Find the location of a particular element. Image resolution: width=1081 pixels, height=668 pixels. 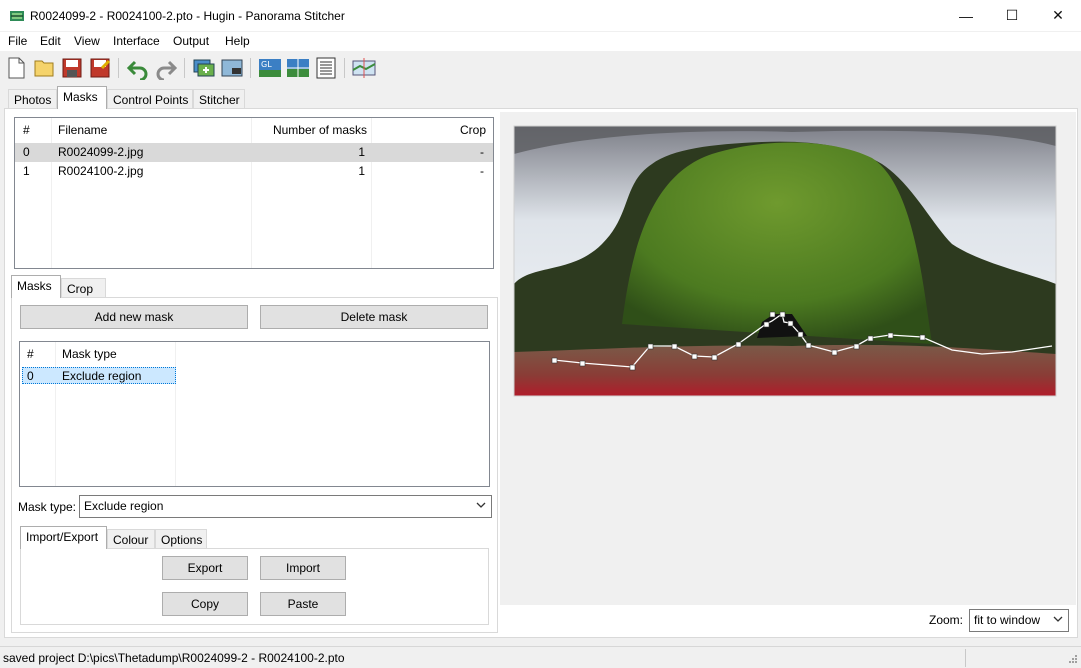

toolbar: GL is located at coordinates (540, 68).